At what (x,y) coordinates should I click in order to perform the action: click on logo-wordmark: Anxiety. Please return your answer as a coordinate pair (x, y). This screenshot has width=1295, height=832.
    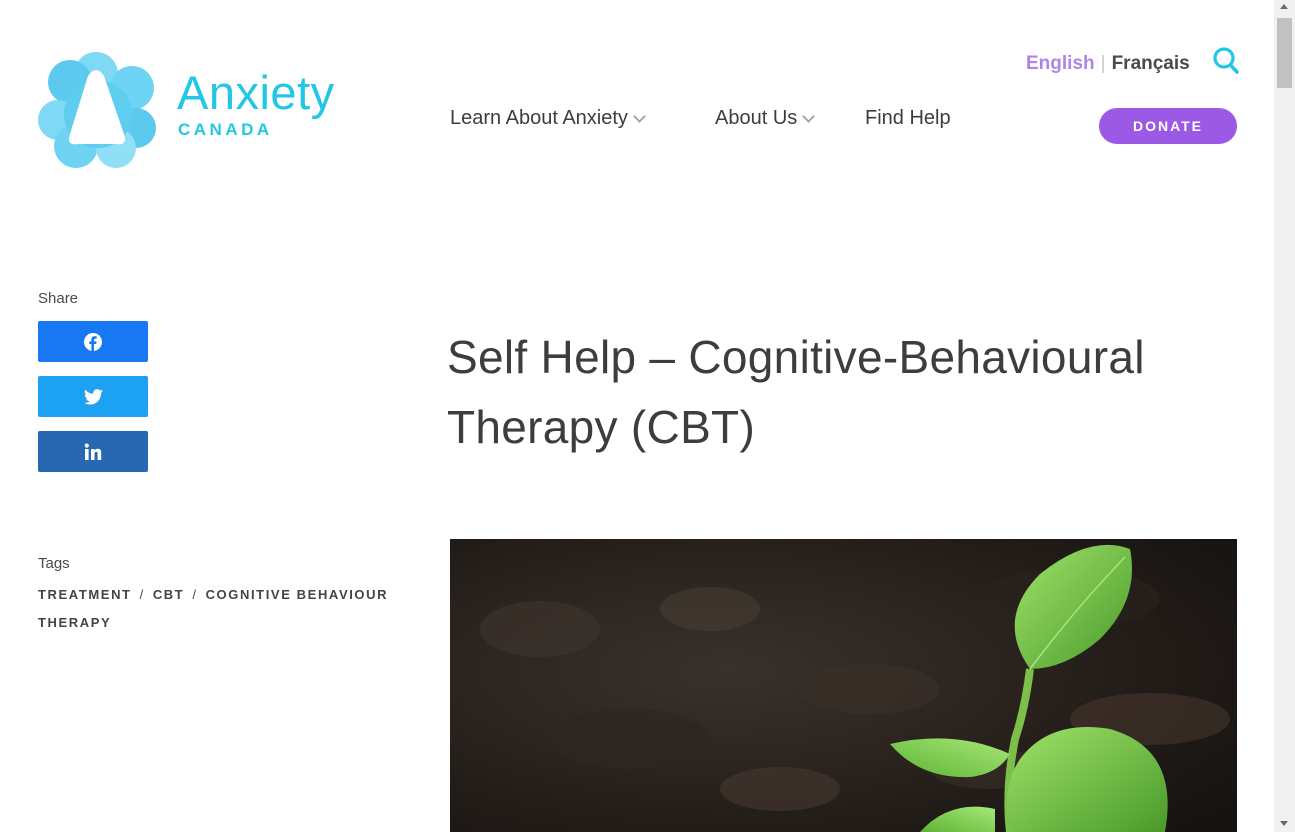
    Looking at the image, I should click on (256, 92).